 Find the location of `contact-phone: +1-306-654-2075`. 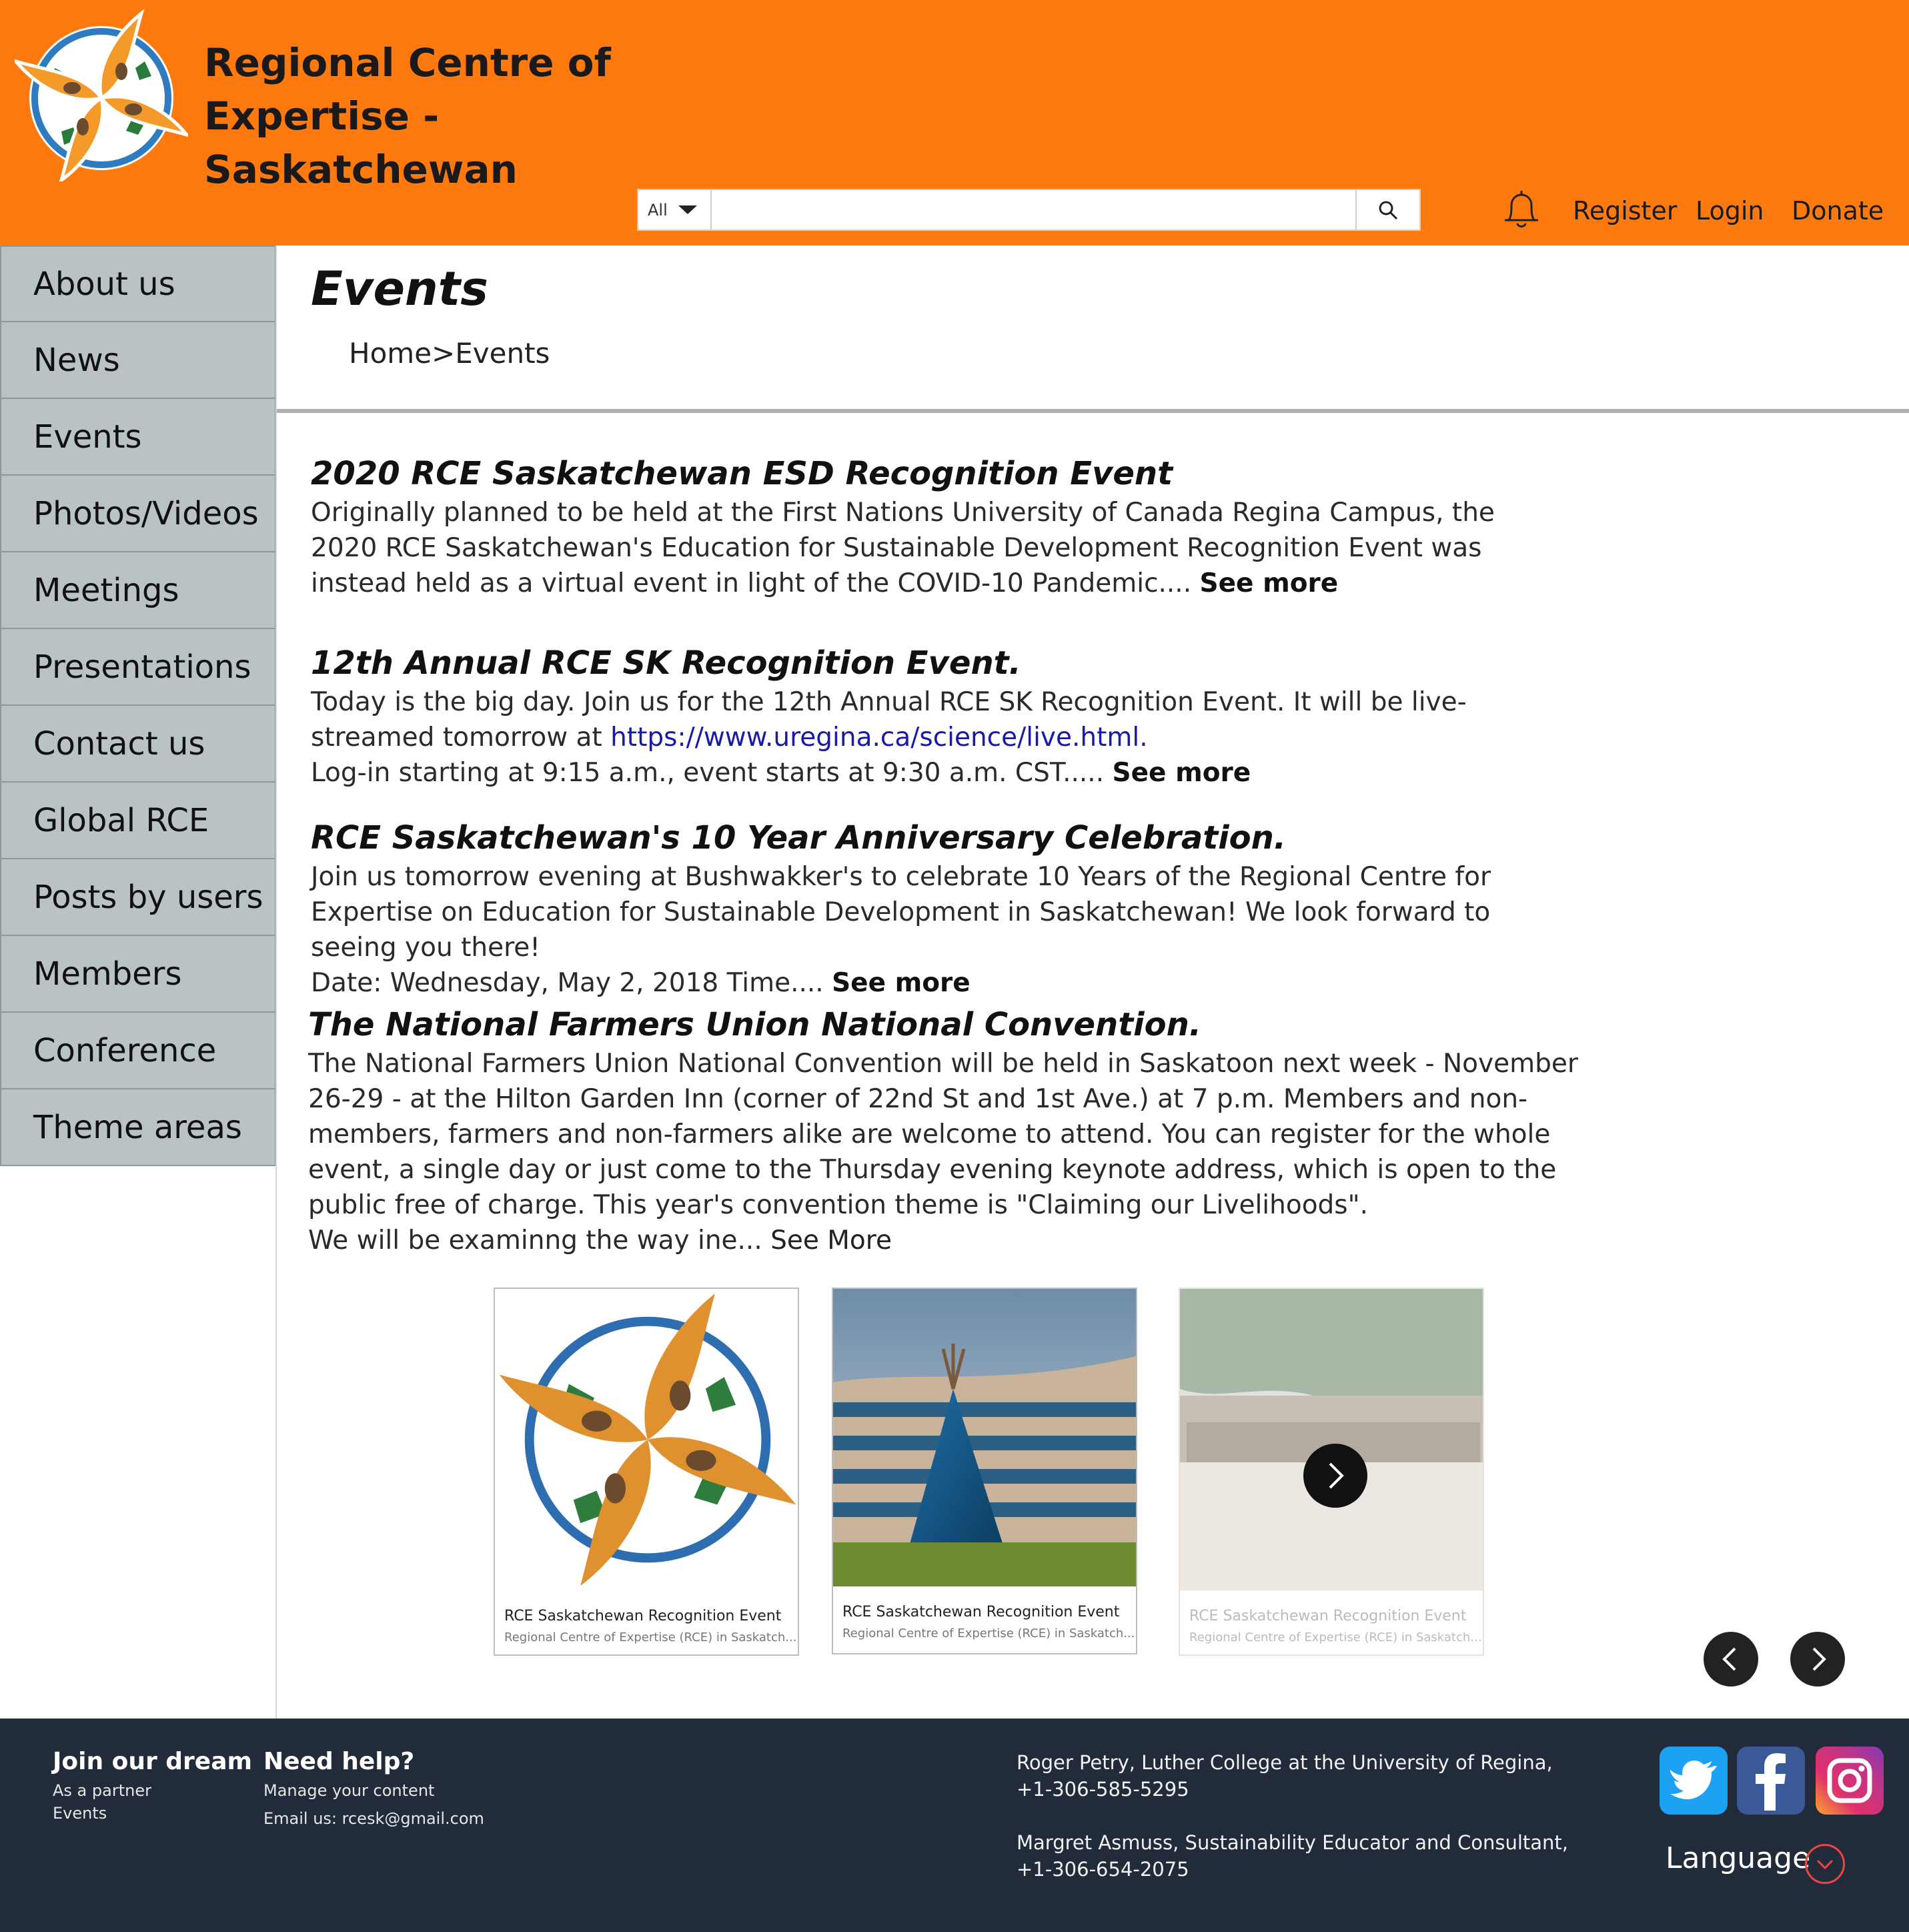

contact-phone: +1-306-654-2075 is located at coordinates (1103, 1869).